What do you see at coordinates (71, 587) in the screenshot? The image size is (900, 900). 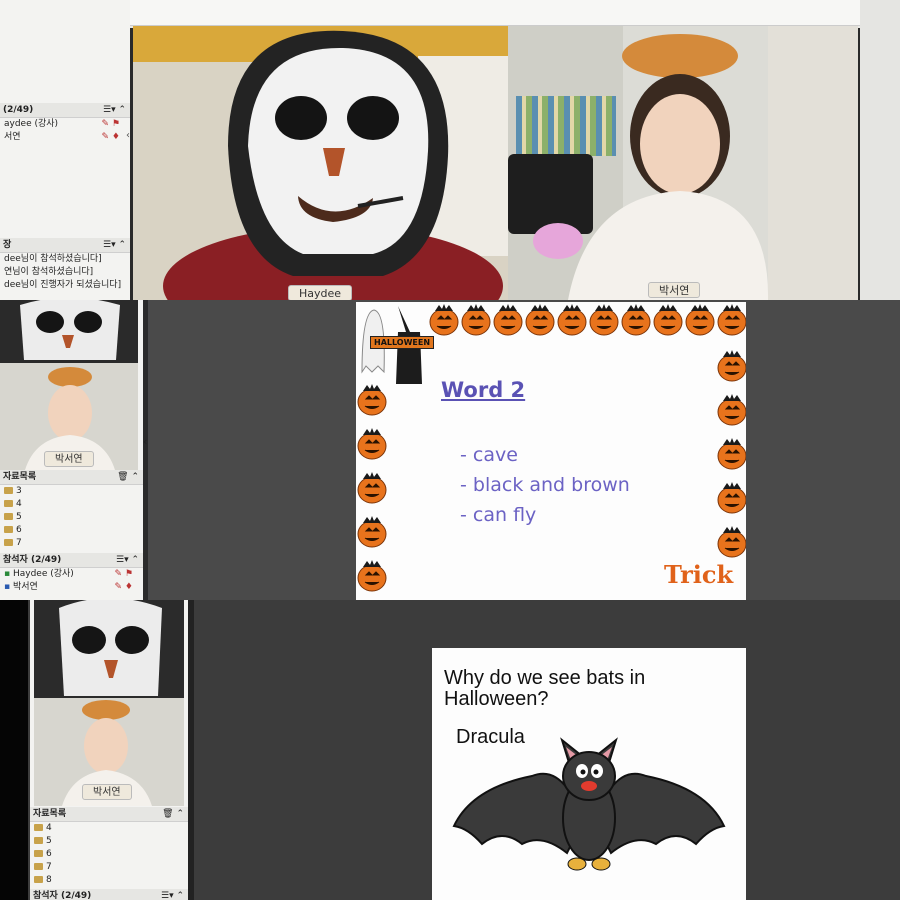 I see `participant-row: ▪ 박서연 ✎ ♦` at bounding box center [71, 587].